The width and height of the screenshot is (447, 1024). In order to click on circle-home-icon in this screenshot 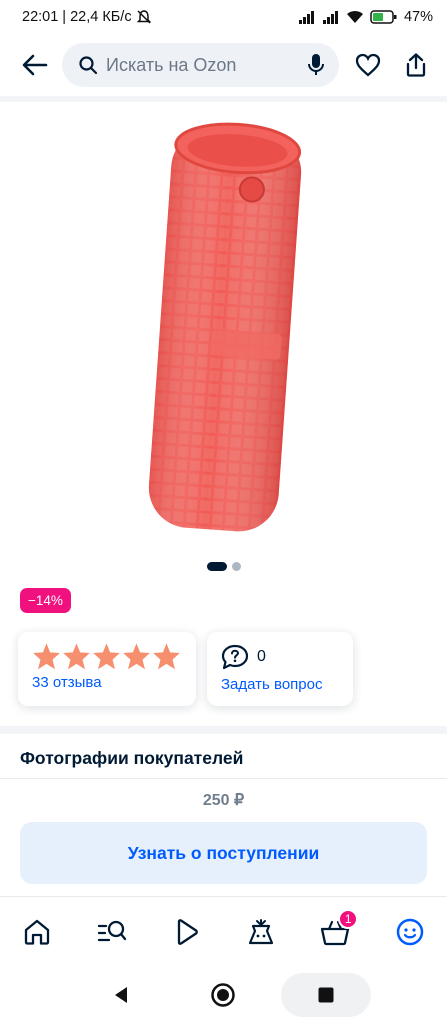, I will do `click(223, 995)`.